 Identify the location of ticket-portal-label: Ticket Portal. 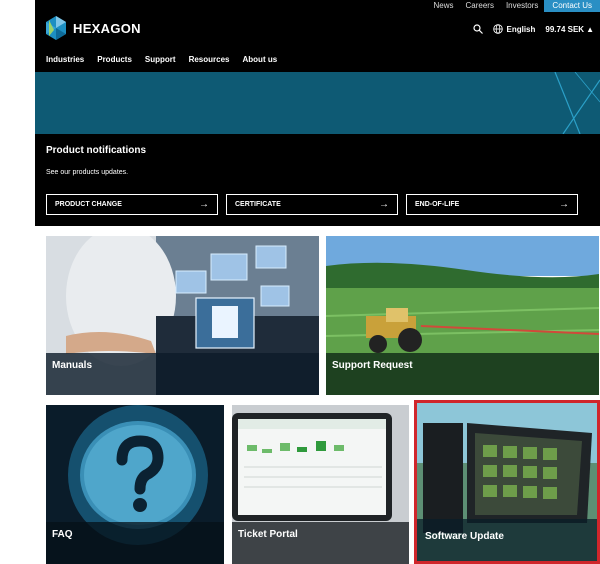
(268, 534).